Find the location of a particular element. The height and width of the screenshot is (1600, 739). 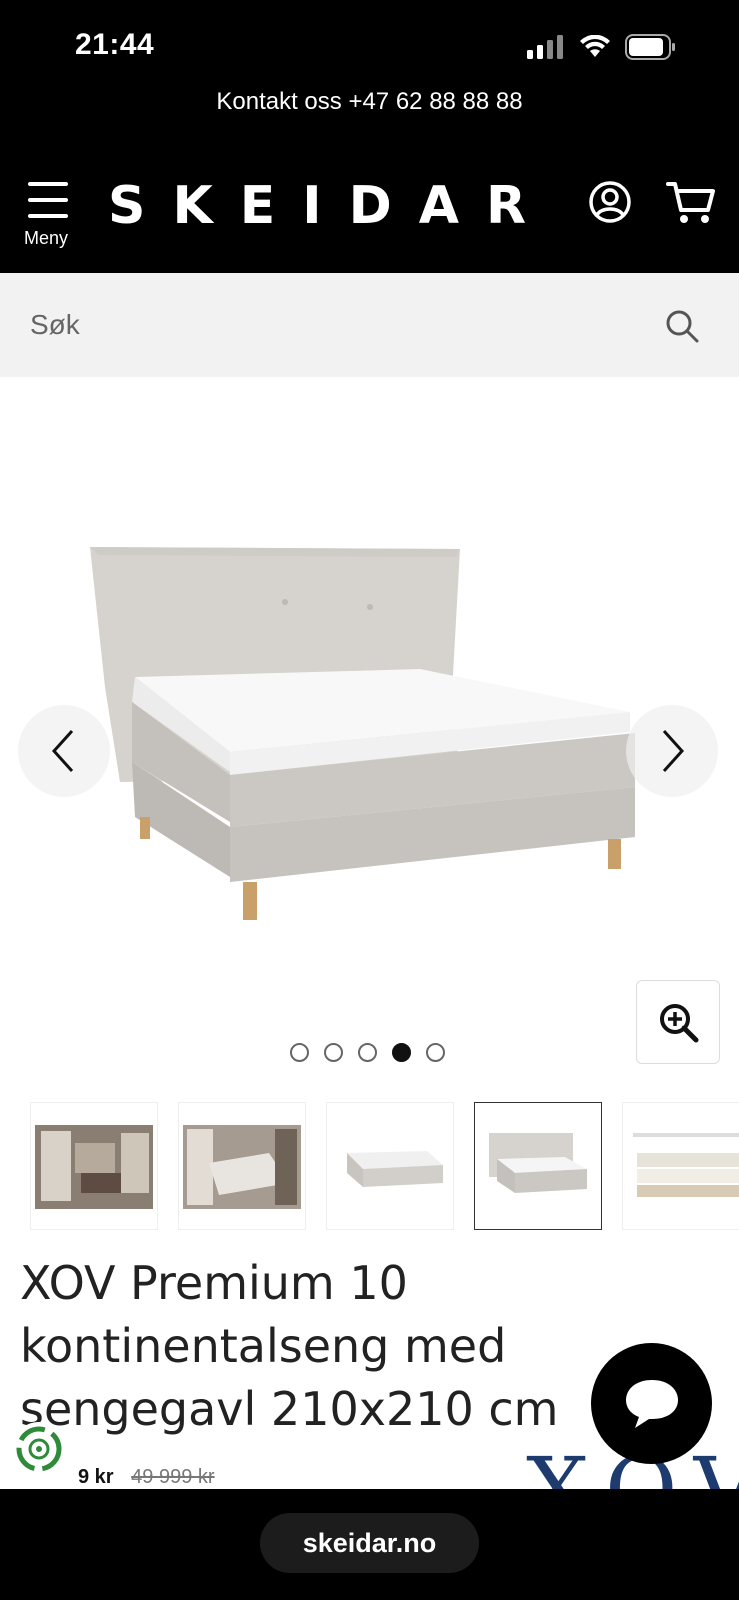

battery-icon is located at coordinates (650, 47).